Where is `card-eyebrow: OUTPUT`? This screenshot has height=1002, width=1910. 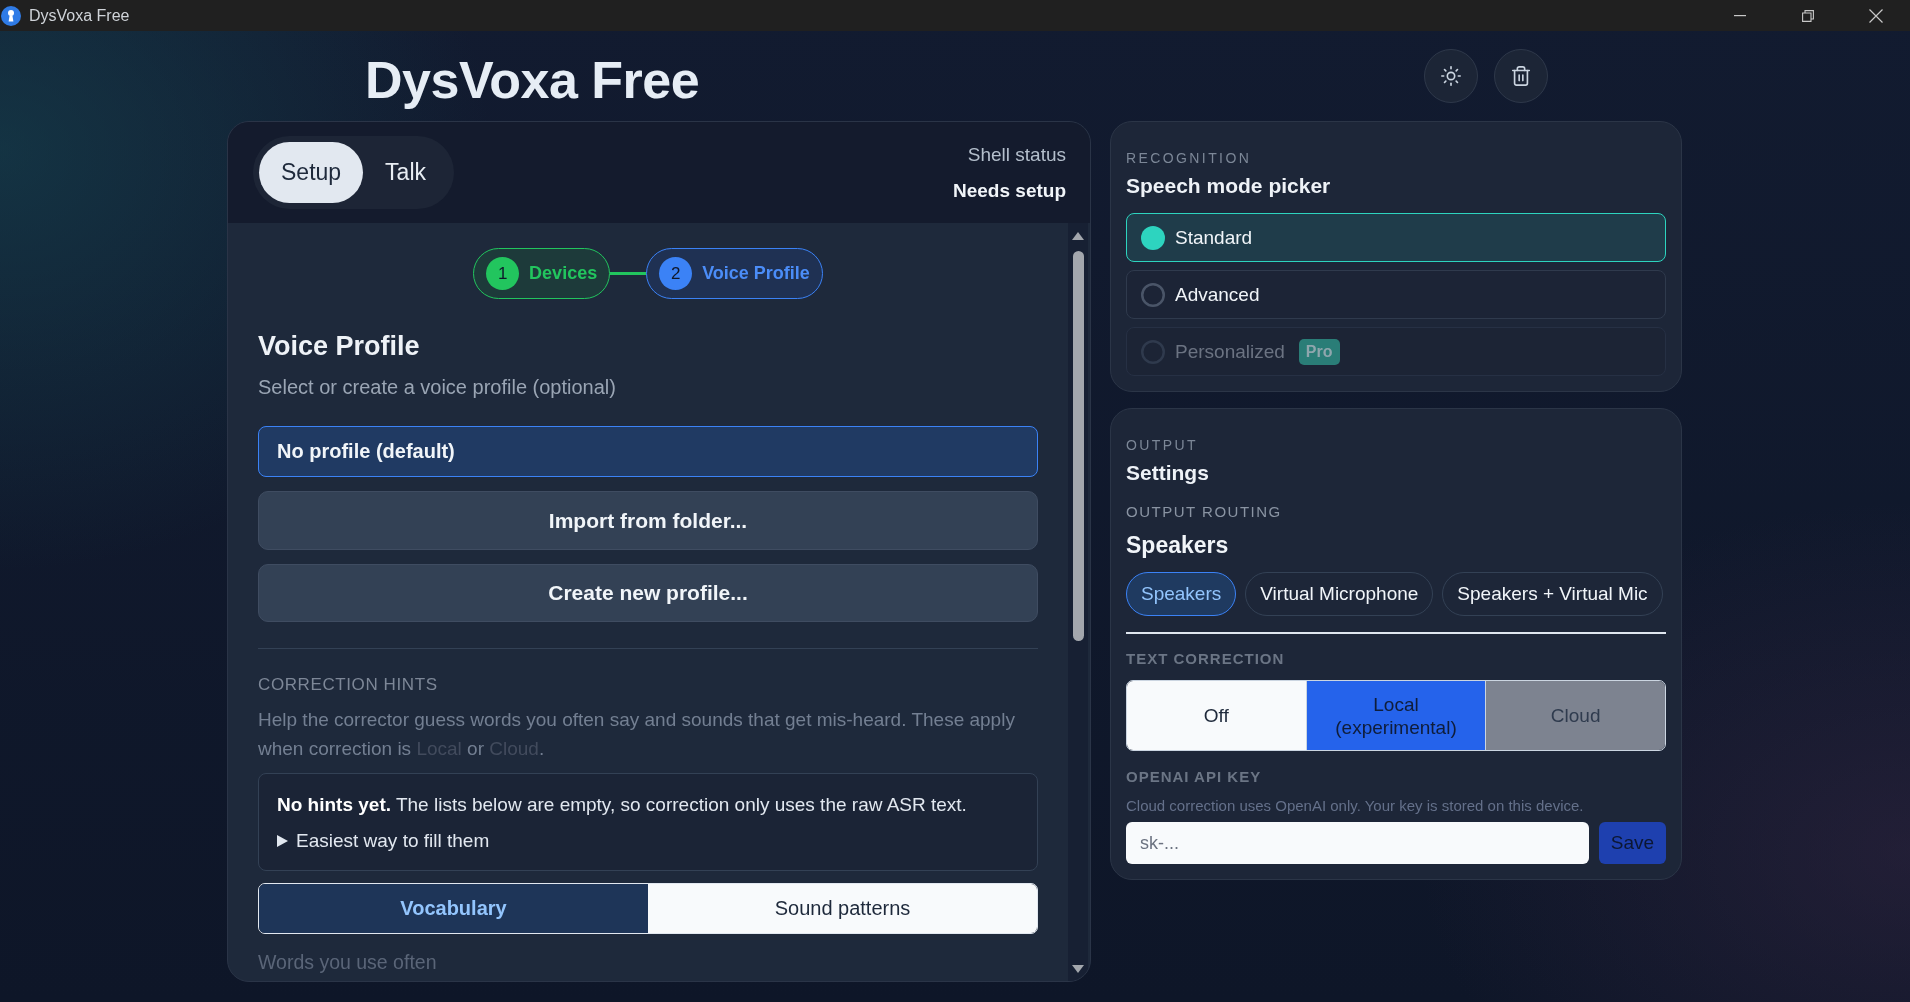
card-eyebrow: OUTPUT is located at coordinates (1162, 445).